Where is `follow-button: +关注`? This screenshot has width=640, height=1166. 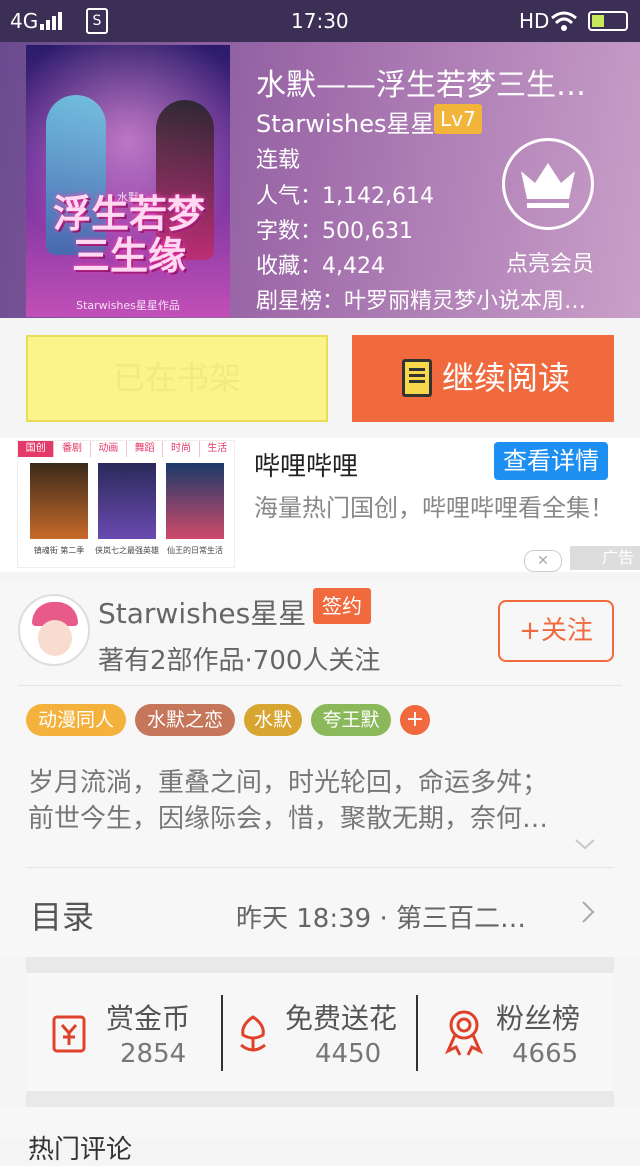
follow-button: +关注 is located at coordinates (556, 631).